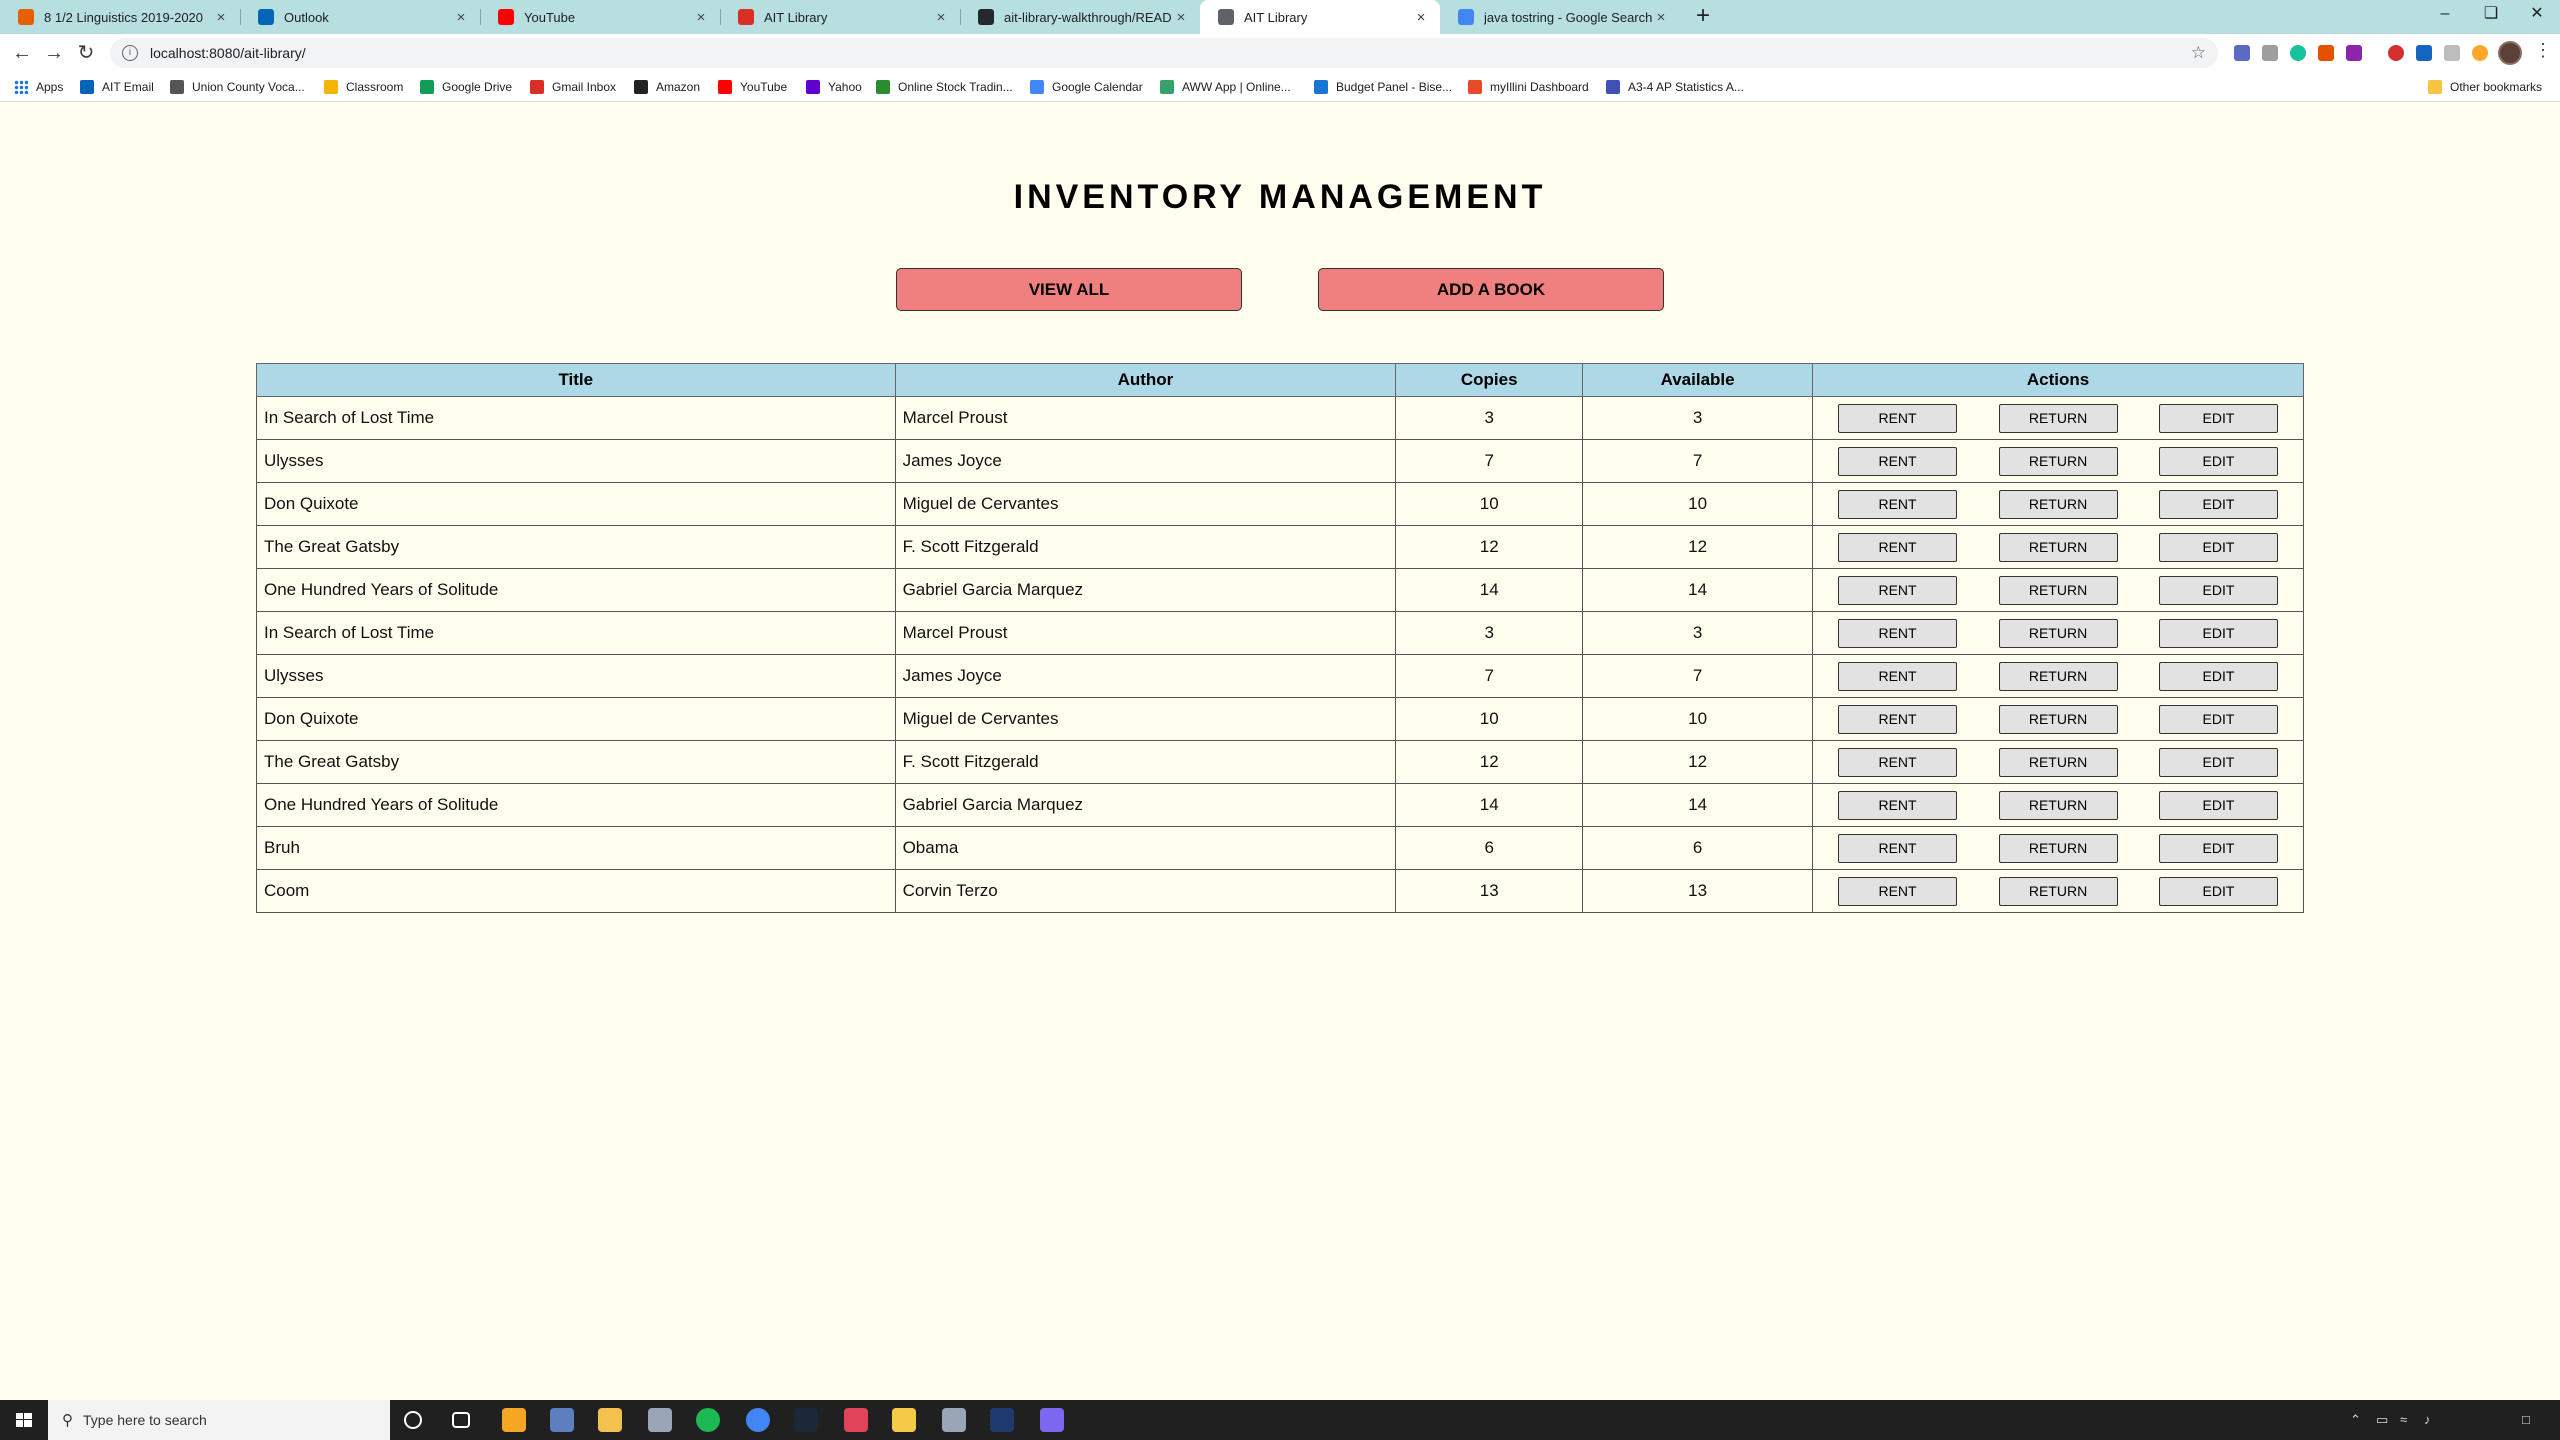 The image size is (2560, 1440). Describe the element at coordinates (562, 1420) in the screenshot. I see `app-icon-blue` at that location.